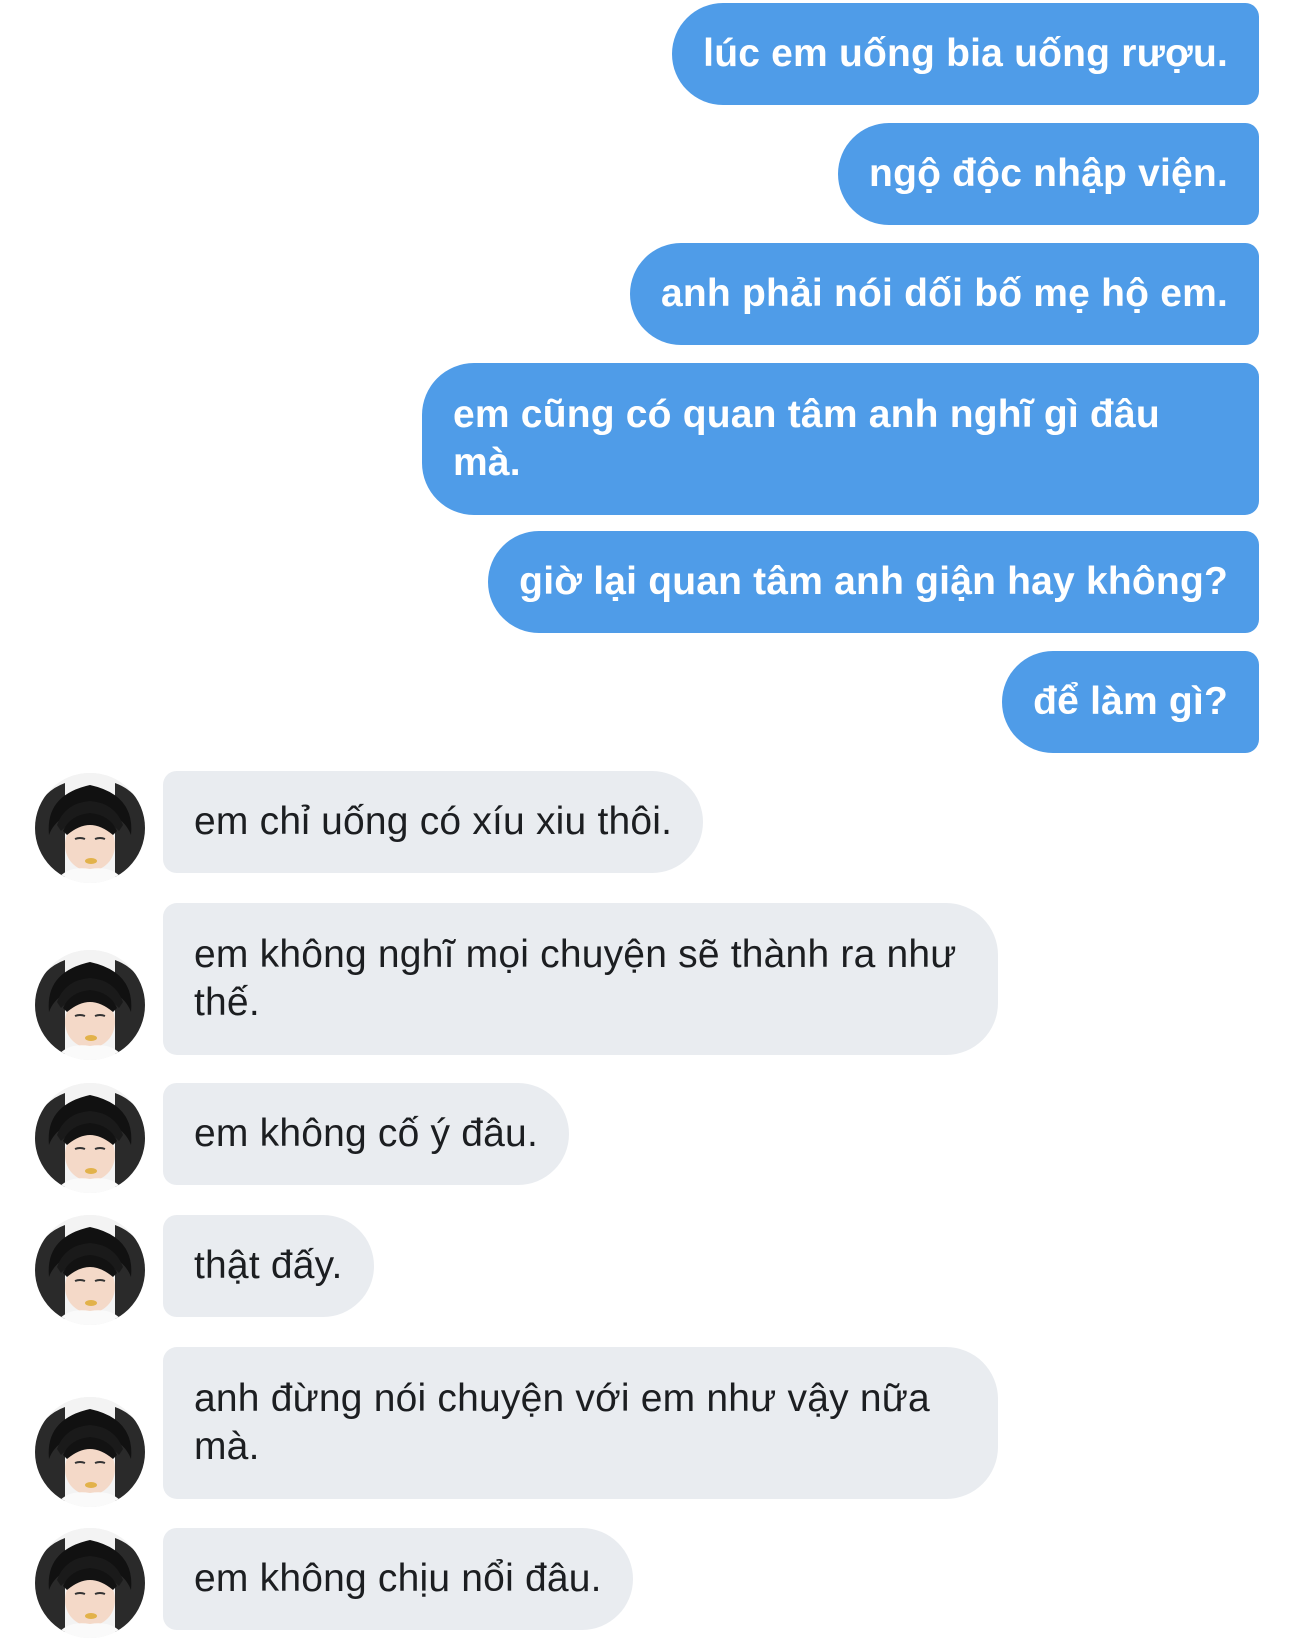 Image resolution: width=1290 pixels, height=1644 pixels. Describe the element at coordinates (944, 294) in the screenshot. I see `outgoing-message: anh phải nói dối bố mẹ hộ em.` at that location.